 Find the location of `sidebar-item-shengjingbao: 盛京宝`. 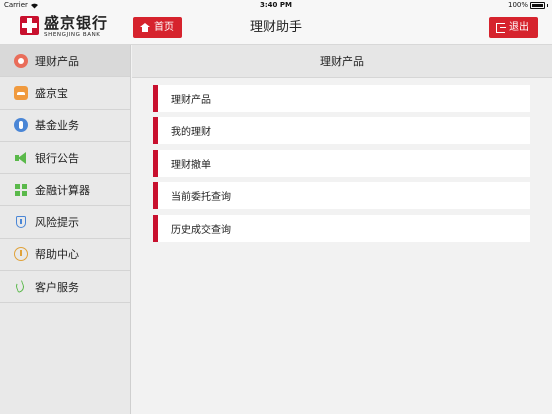

sidebar-item-shengjingbao: 盛京宝 is located at coordinates (65, 93).